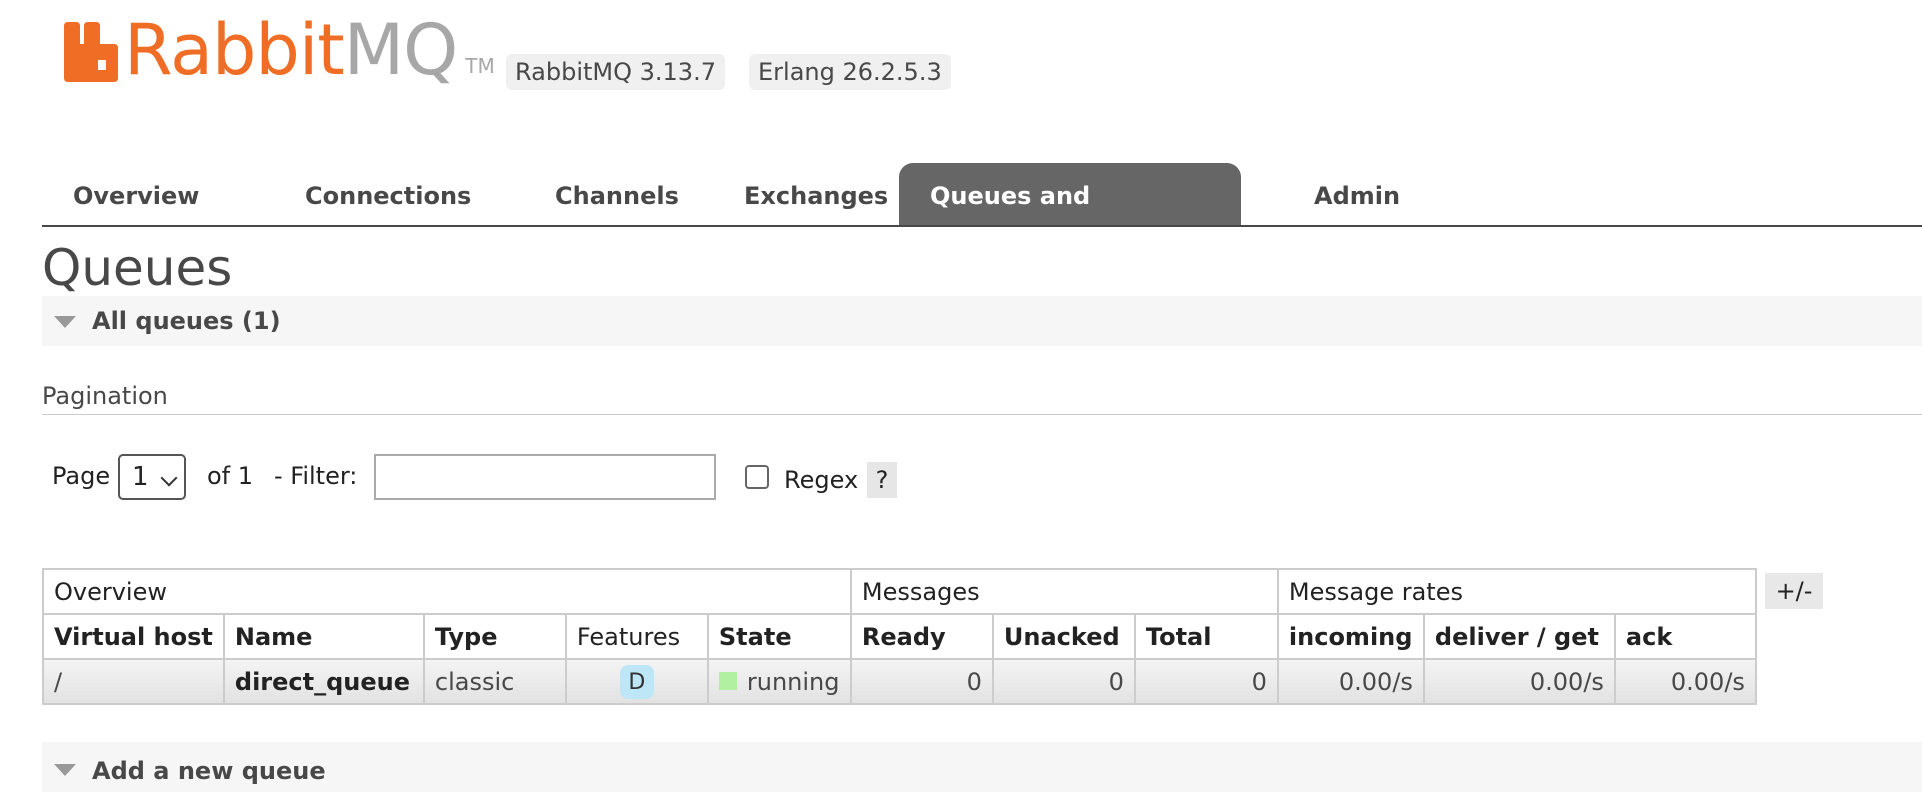  What do you see at coordinates (105, 396) in the screenshot?
I see `pagination-title: Pagination` at bounding box center [105, 396].